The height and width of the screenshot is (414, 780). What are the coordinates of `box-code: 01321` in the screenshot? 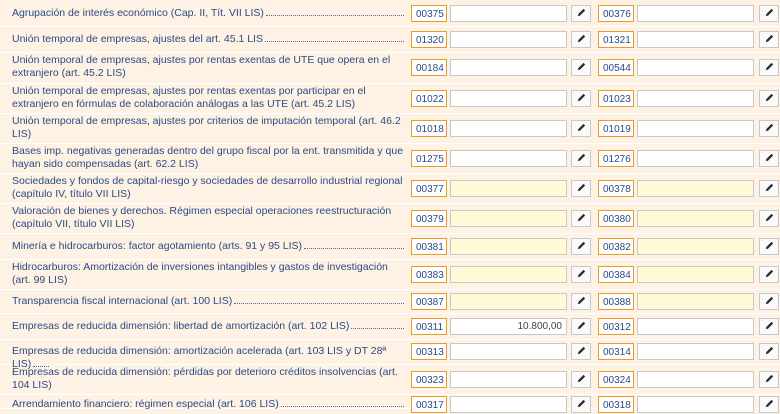 It's located at (616, 39).